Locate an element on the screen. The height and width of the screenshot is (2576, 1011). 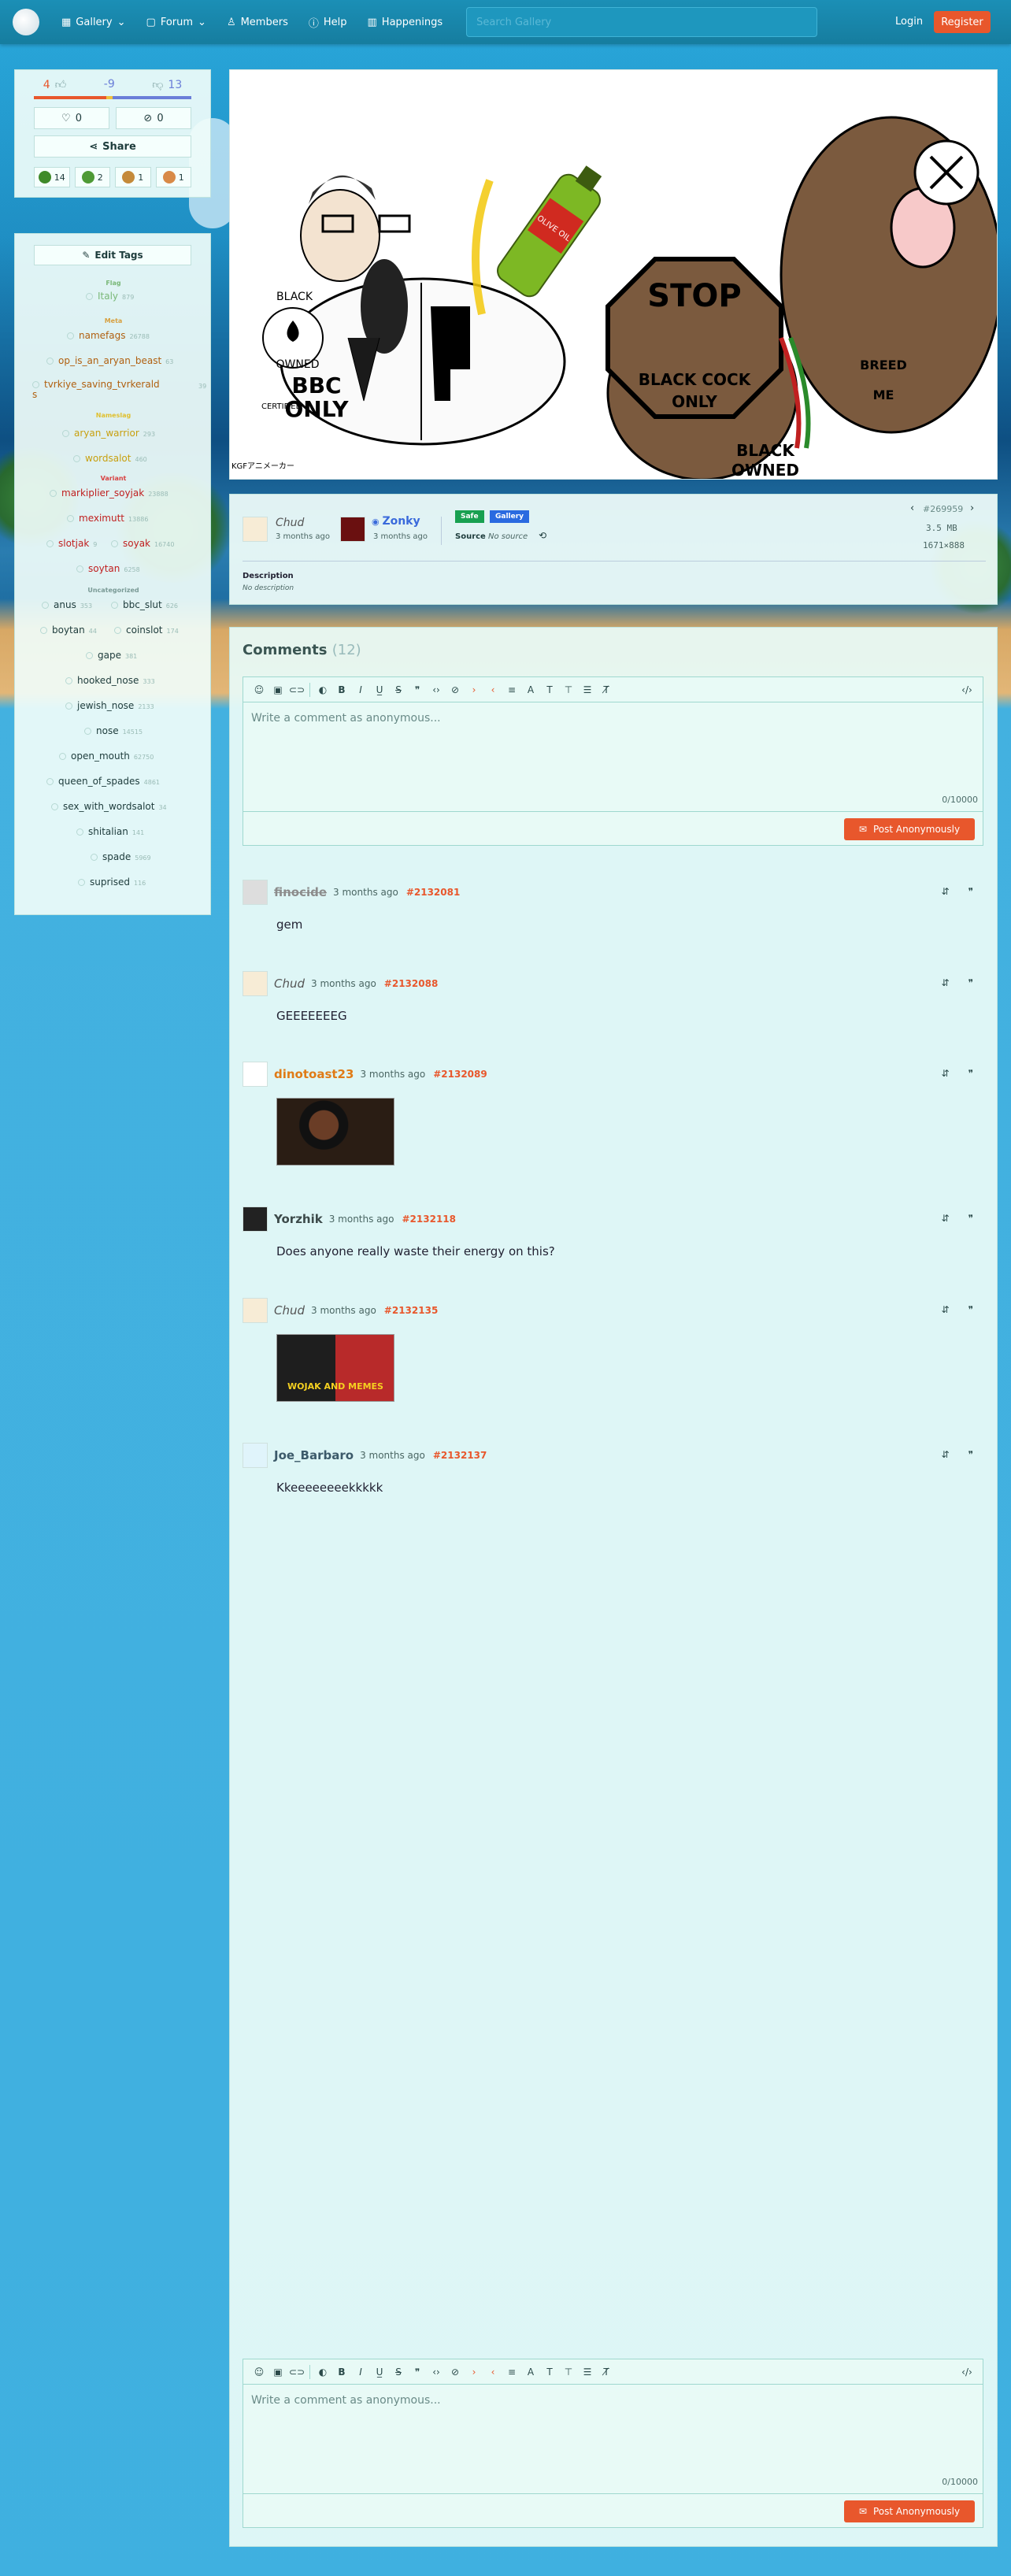
login-link: Login is located at coordinates (909, 22).